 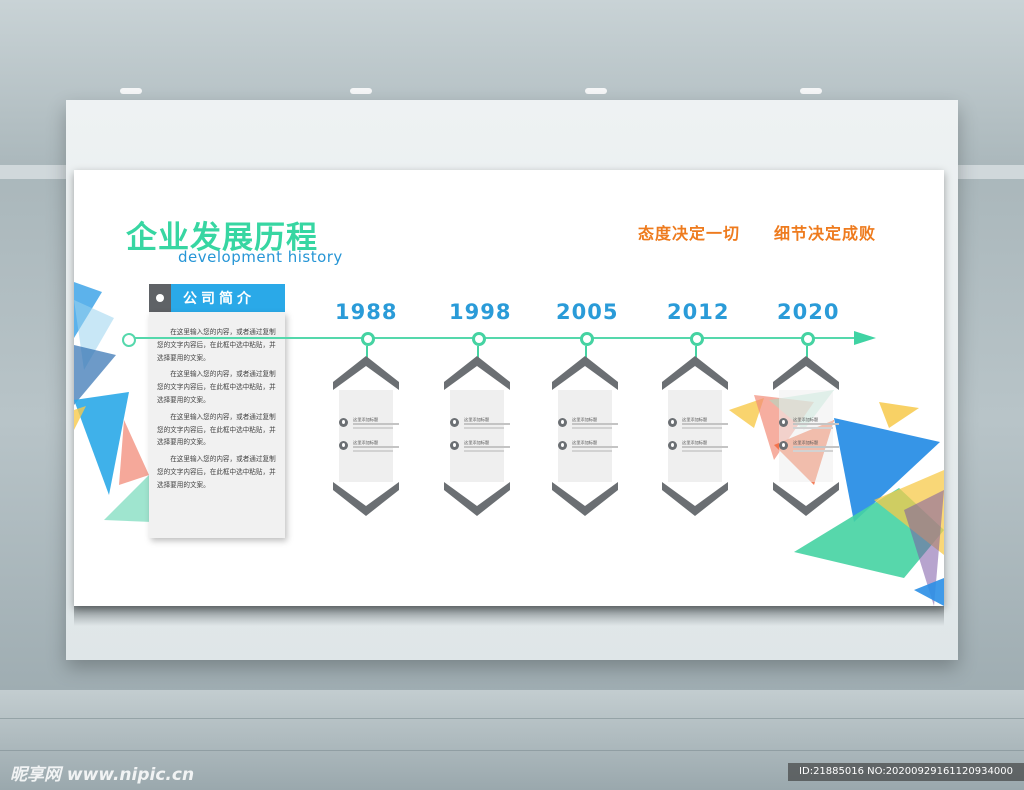 I want to click on intro-tab: 公司简介, so click(x=217, y=298).